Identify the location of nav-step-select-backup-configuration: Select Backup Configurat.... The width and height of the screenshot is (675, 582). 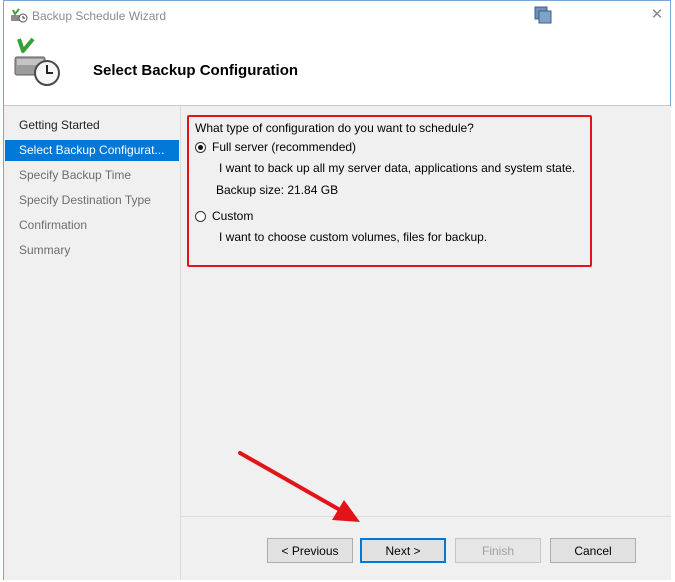
(92, 150).